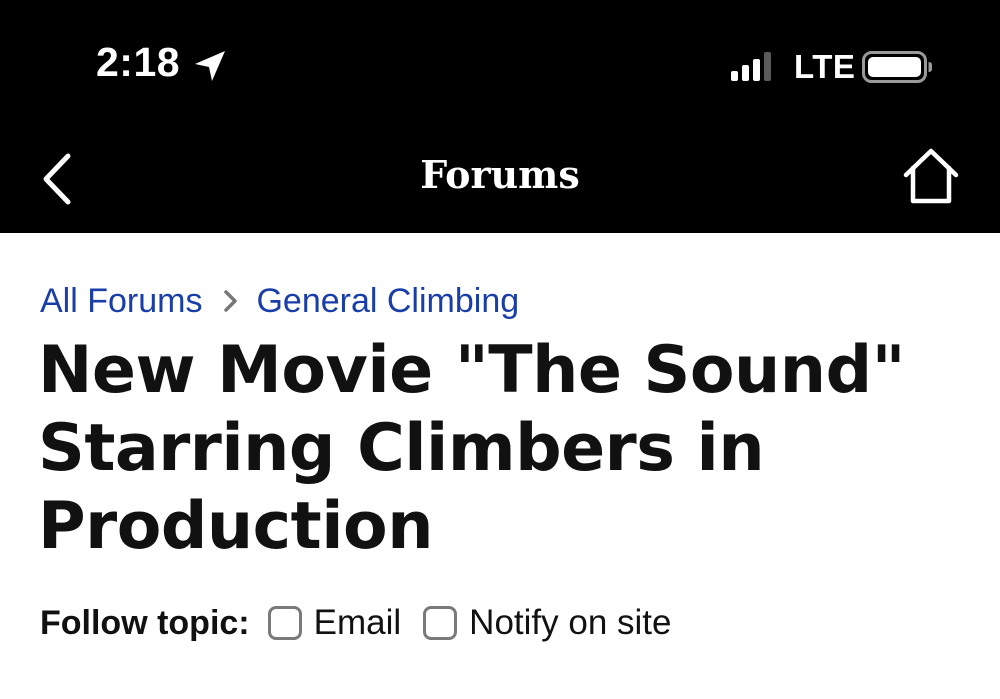 The width and height of the screenshot is (1000, 699). Describe the element at coordinates (387, 301) in the screenshot. I see `breadcrumb-link-general-climbing: General Climbing` at that location.